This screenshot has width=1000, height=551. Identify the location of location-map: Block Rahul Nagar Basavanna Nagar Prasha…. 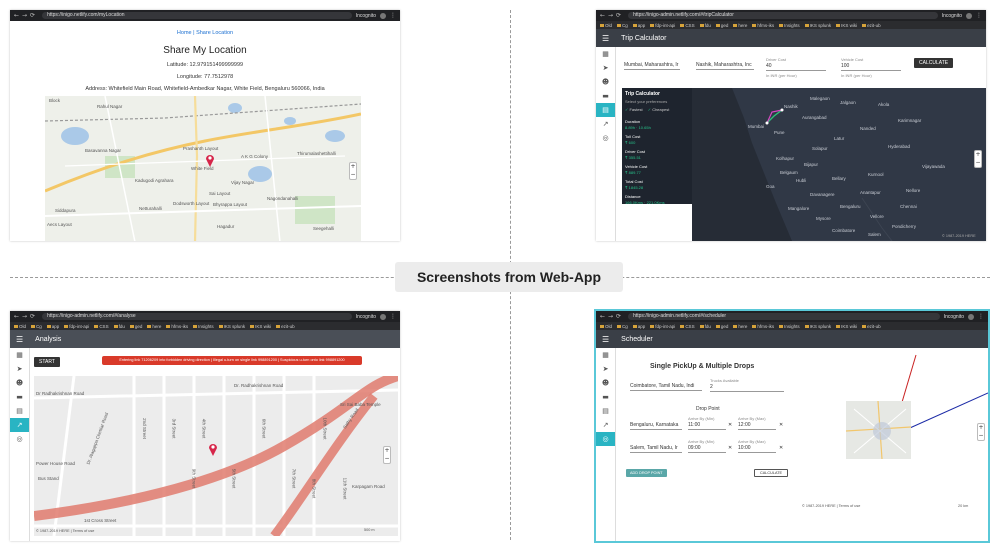
(203, 168).